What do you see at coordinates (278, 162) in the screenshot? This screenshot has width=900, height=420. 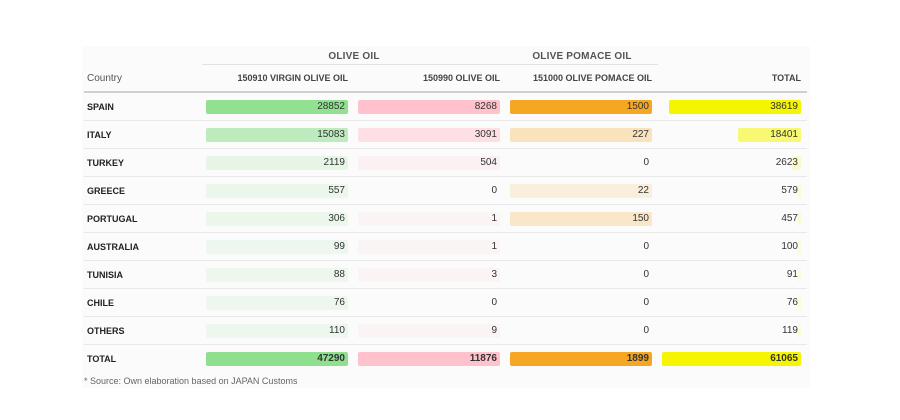 I see `cell-virgin: 2119` at bounding box center [278, 162].